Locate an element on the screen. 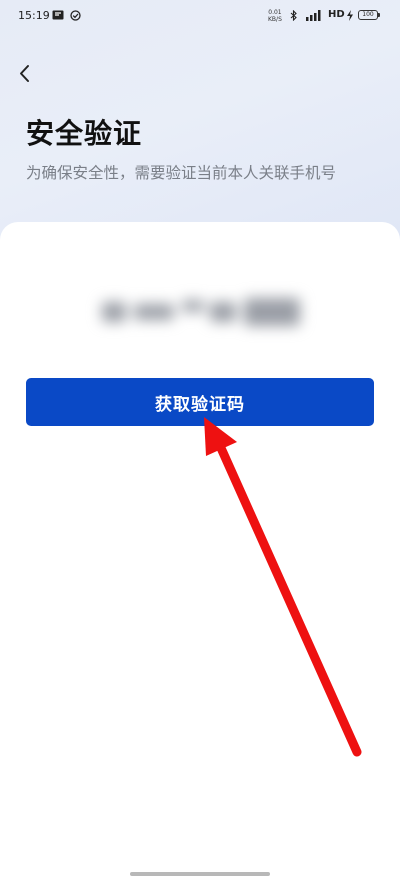  page-subtitle: 为确保安全性，需要验证当前本人关联手机号 is located at coordinates (181, 173).